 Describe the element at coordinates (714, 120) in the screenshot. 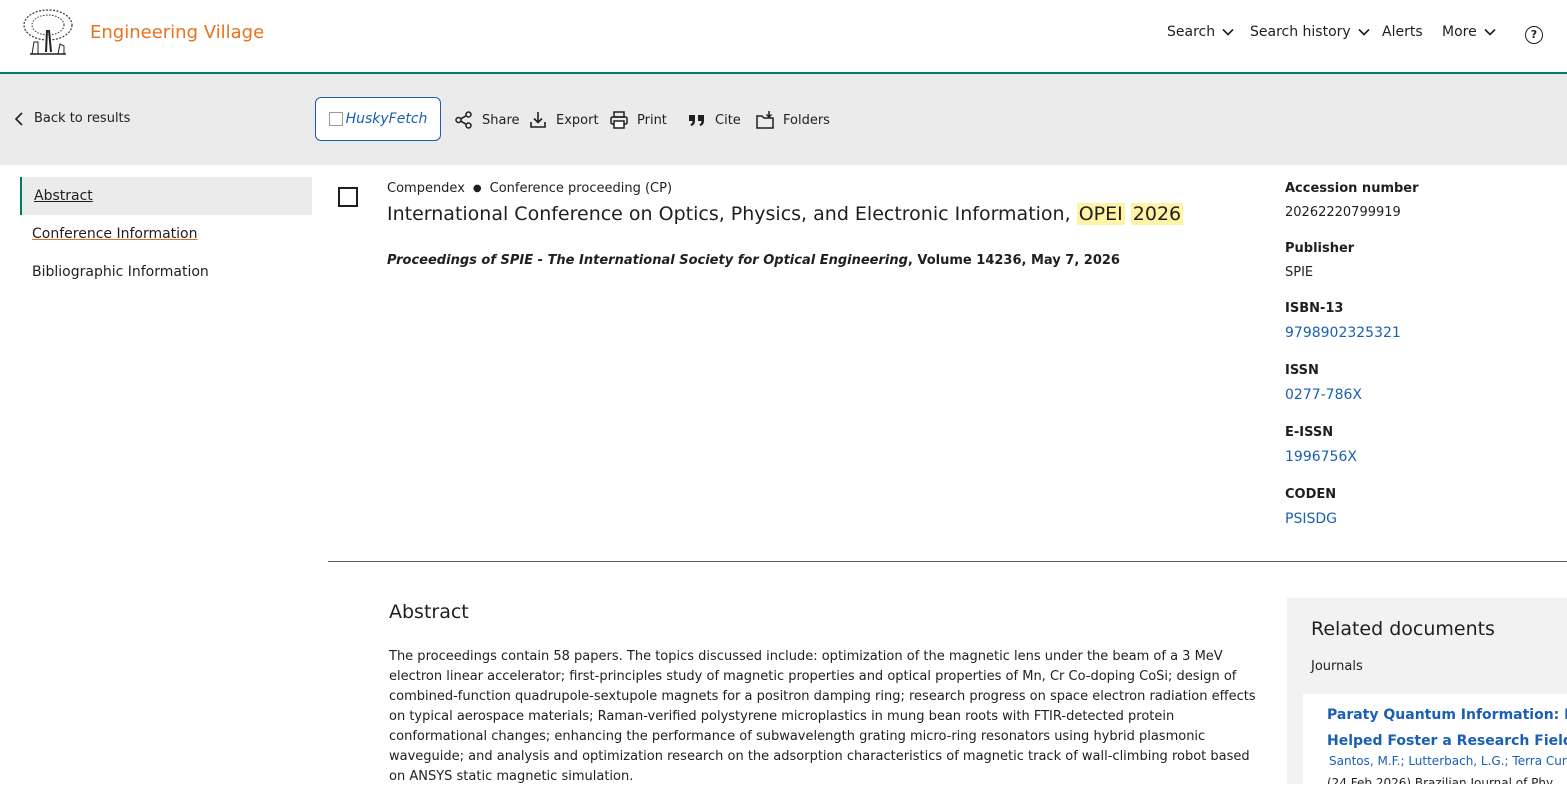

I see `cite-button: Cite` at that location.